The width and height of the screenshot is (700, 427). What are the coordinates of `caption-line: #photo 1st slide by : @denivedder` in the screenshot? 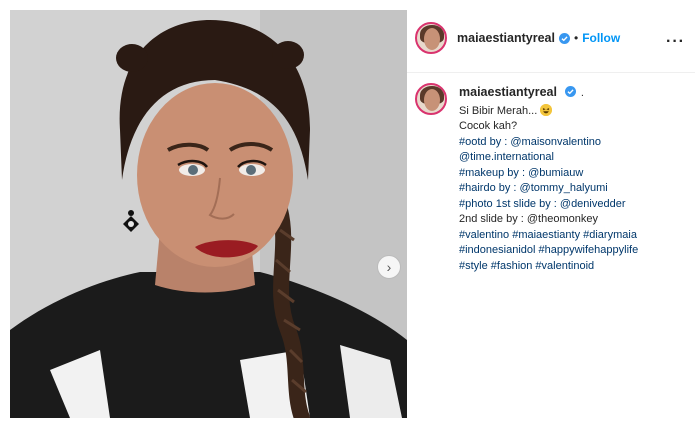 It's located at (548, 205).